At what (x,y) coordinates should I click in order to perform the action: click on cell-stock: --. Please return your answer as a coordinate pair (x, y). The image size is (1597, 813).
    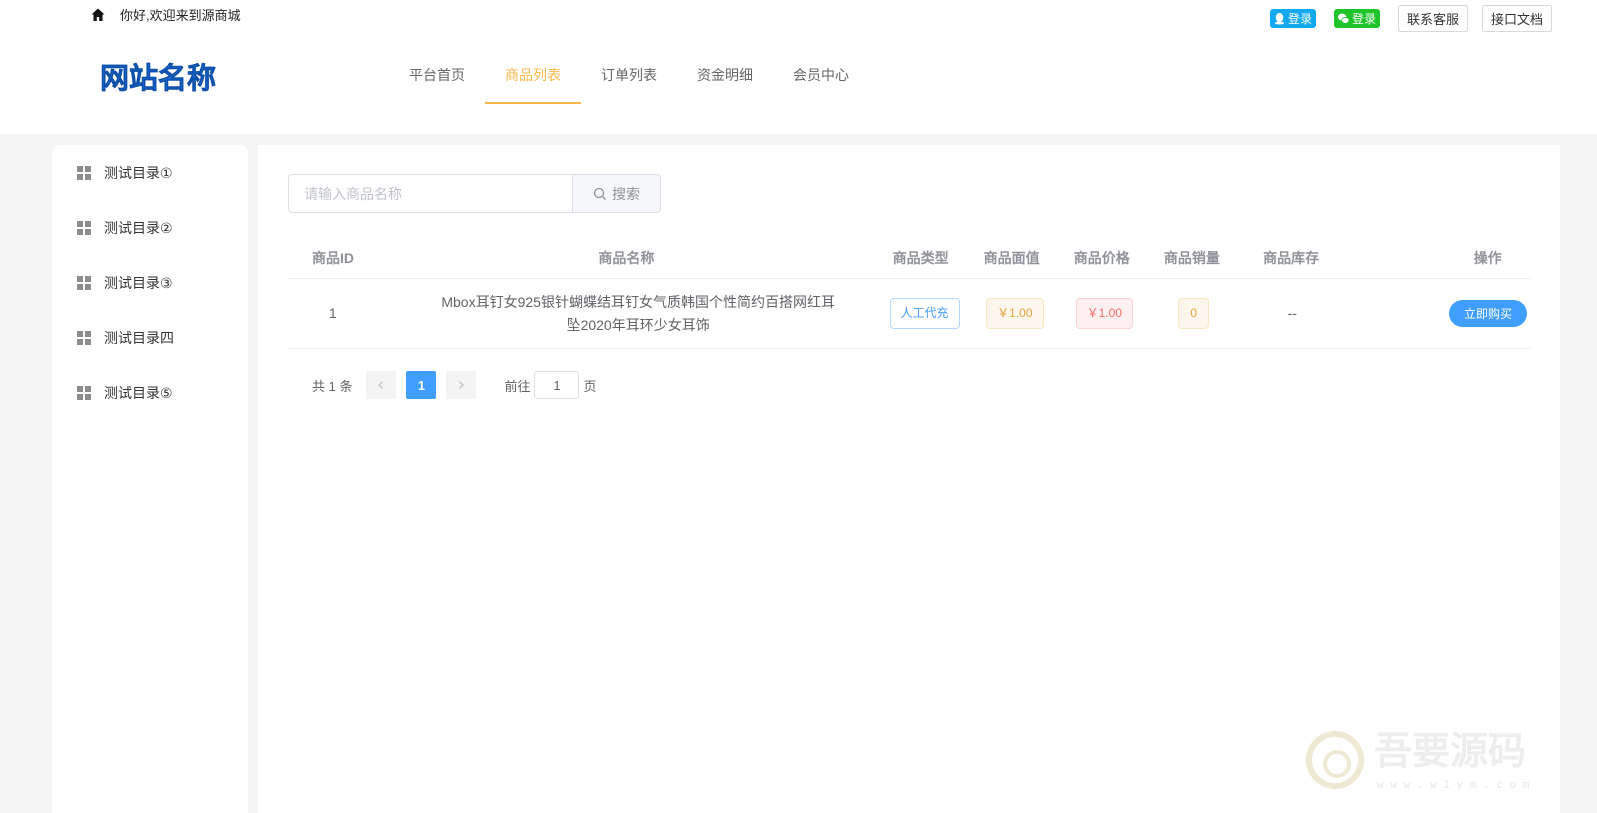
    Looking at the image, I should click on (1292, 313).